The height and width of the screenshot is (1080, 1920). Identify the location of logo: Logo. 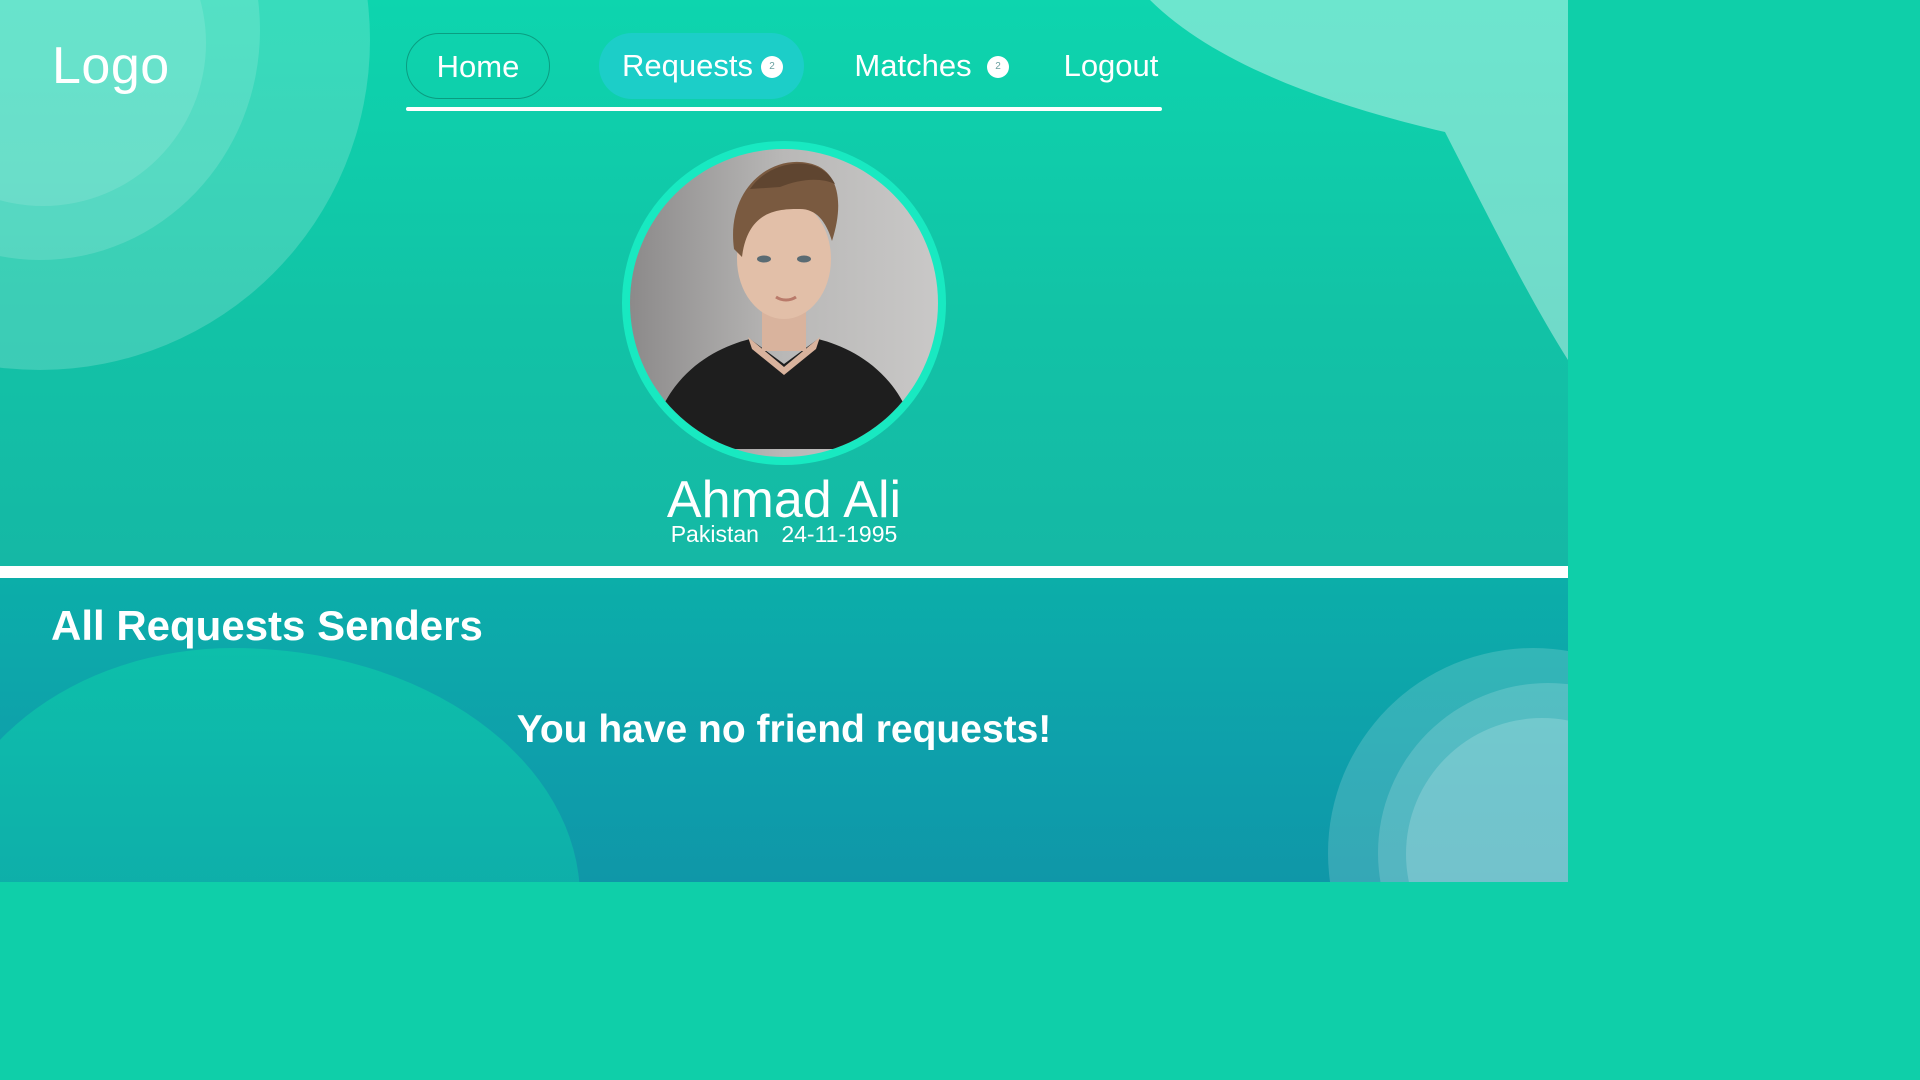
(111, 66).